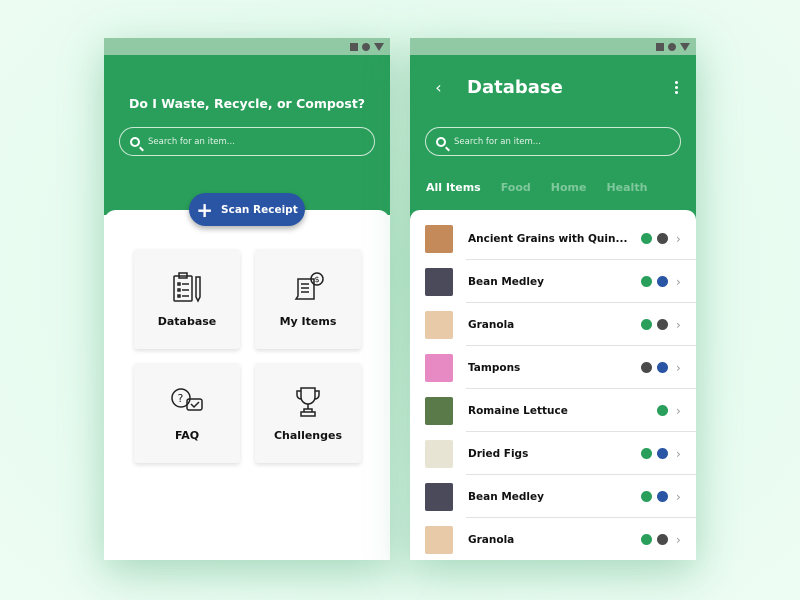  What do you see at coordinates (308, 435) in the screenshot?
I see `challenges-card-label: Challenges` at bounding box center [308, 435].